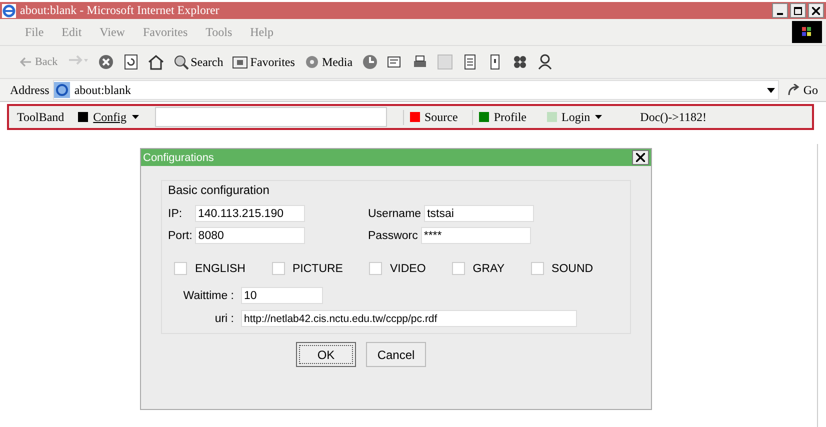 Image resolution: width=826 pixels, height=427 pixels. I want to click on media-button: Media, so click(328, 62).